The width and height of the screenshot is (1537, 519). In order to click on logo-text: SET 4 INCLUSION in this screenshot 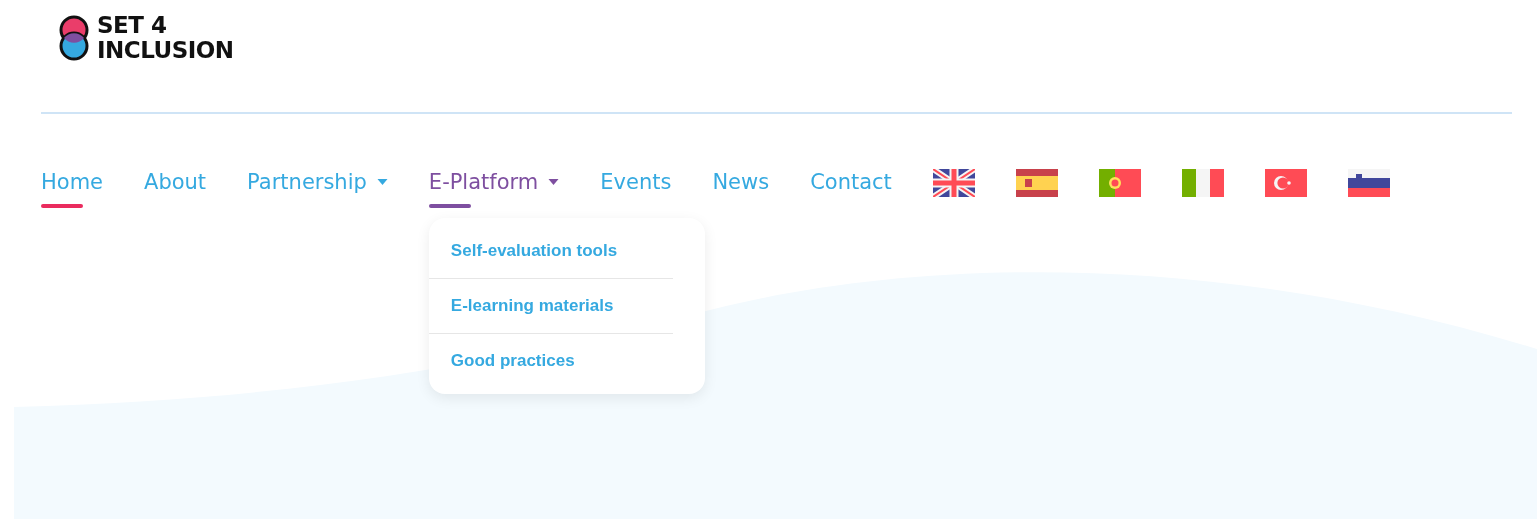, I will do `click(165, 38)`.